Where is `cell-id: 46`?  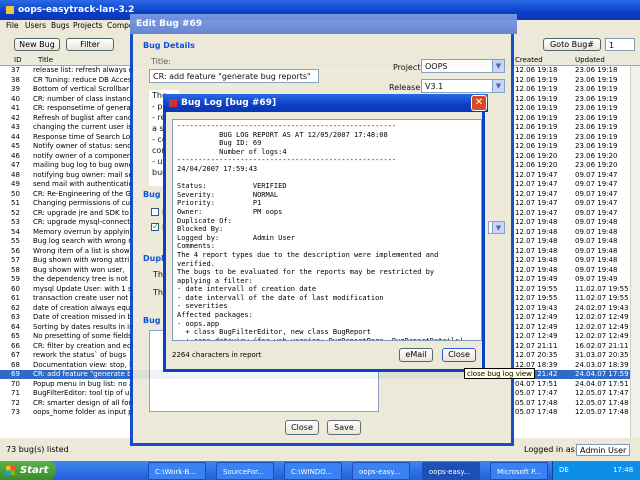
cell-id: 46 is located at coordinates (15, 155).